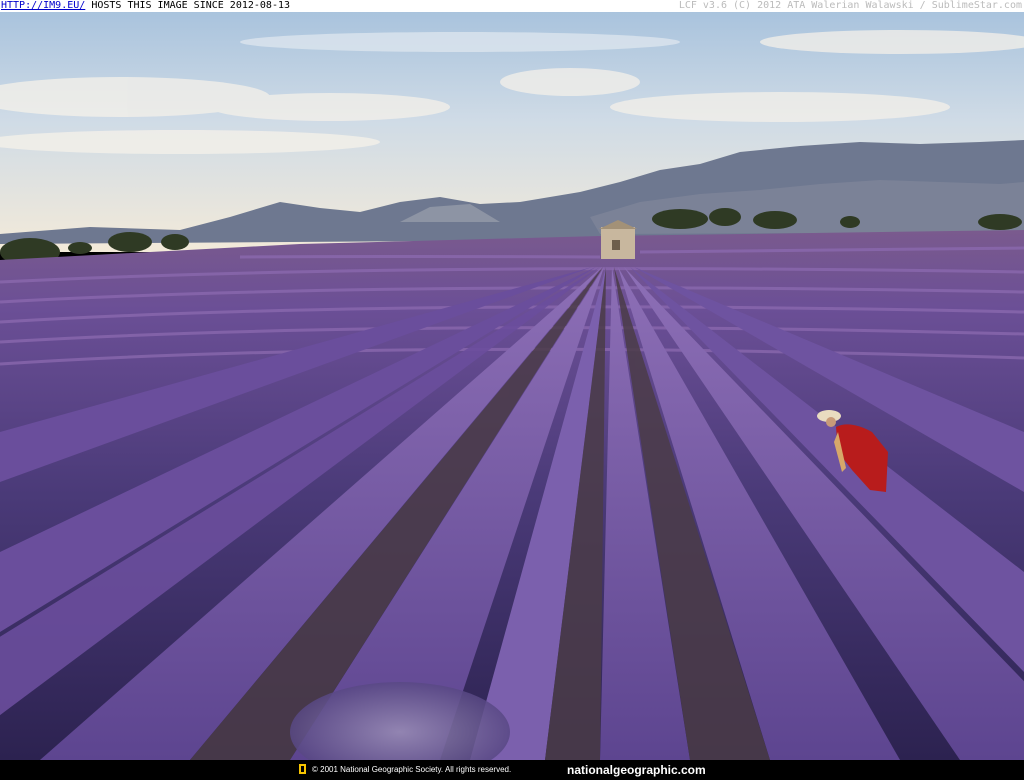 This screenshot has width=1024, height=780. I want to click on hosted-since-text: HOSTS THIS IMAGE SINCE 2012-08-13, so click(191, 5).